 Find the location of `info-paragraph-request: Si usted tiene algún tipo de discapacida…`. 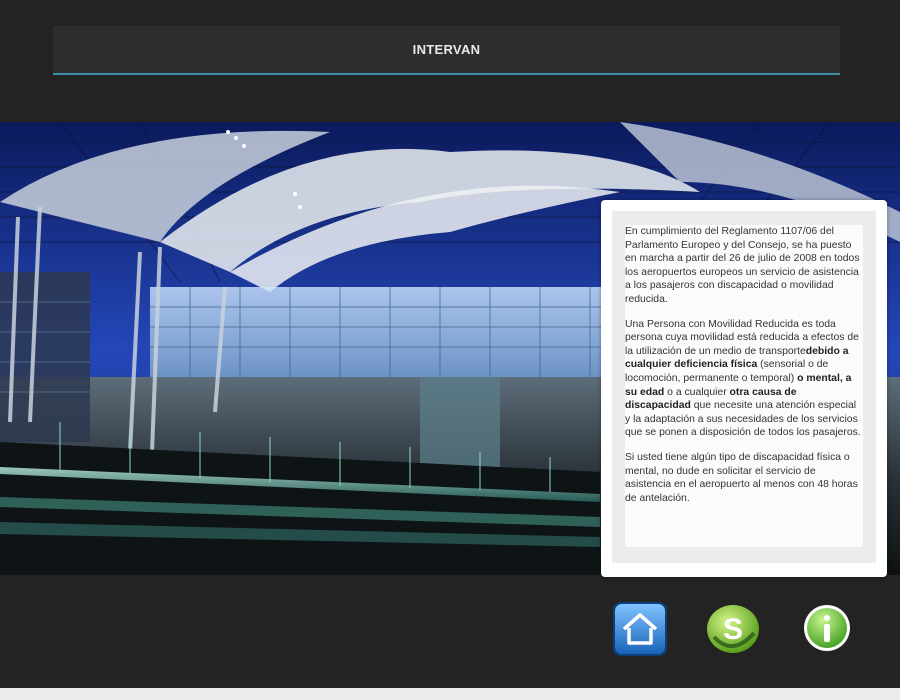

info-paragraph-request: Si usted tiene algún tipo de discapacida… is located at coordinates (741, 477).